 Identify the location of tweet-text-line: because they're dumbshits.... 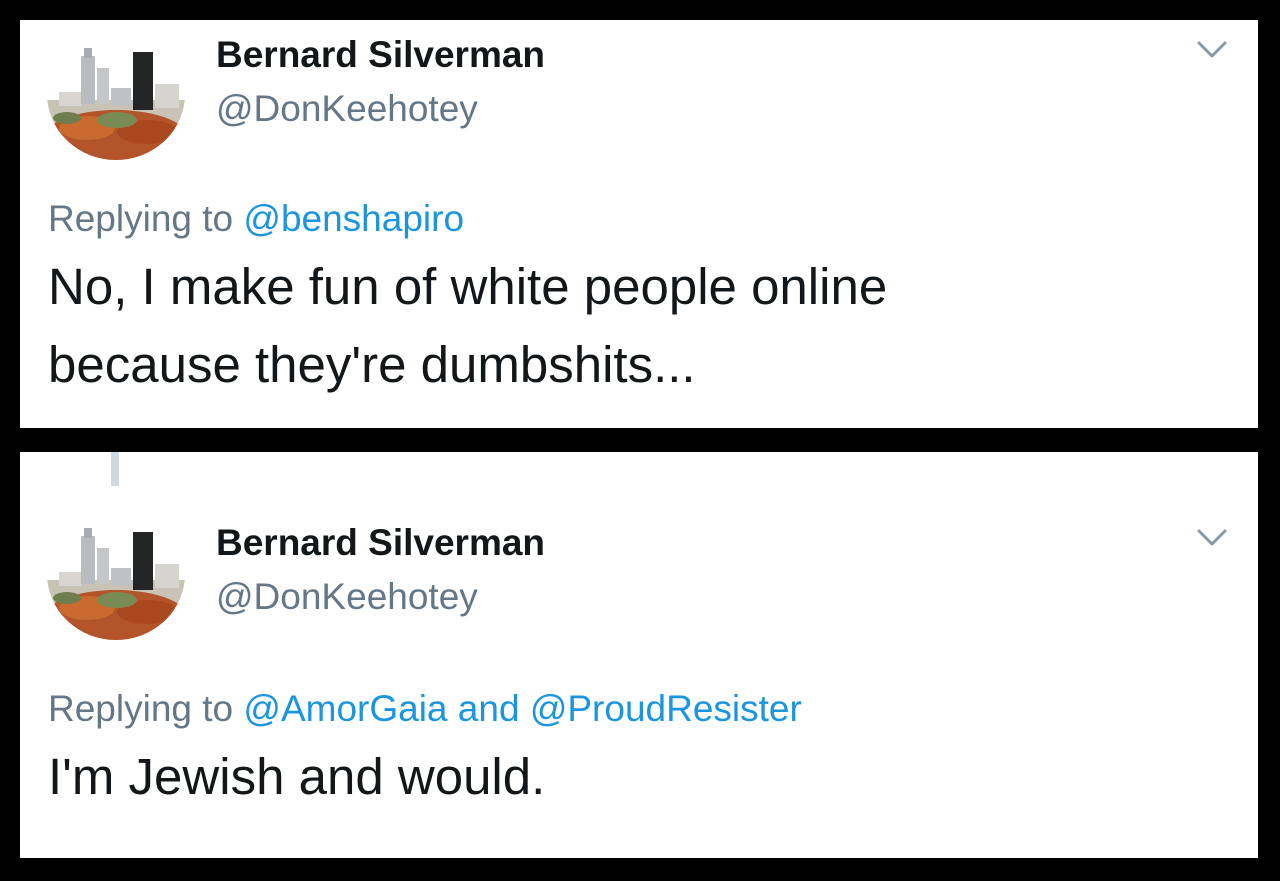
(372, 364).